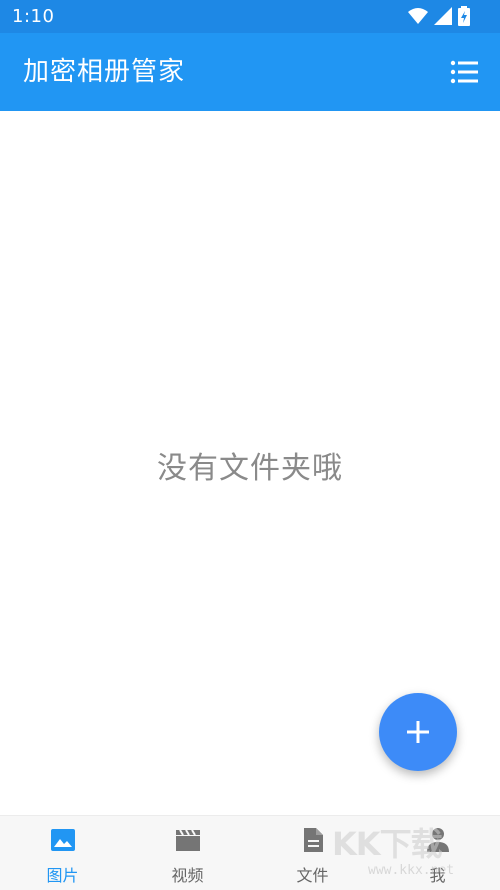  What do you see at coordinates (104, 72) in the screenshot?
I see `app-title: 加密相册管家` at bounding box center [104, 72].